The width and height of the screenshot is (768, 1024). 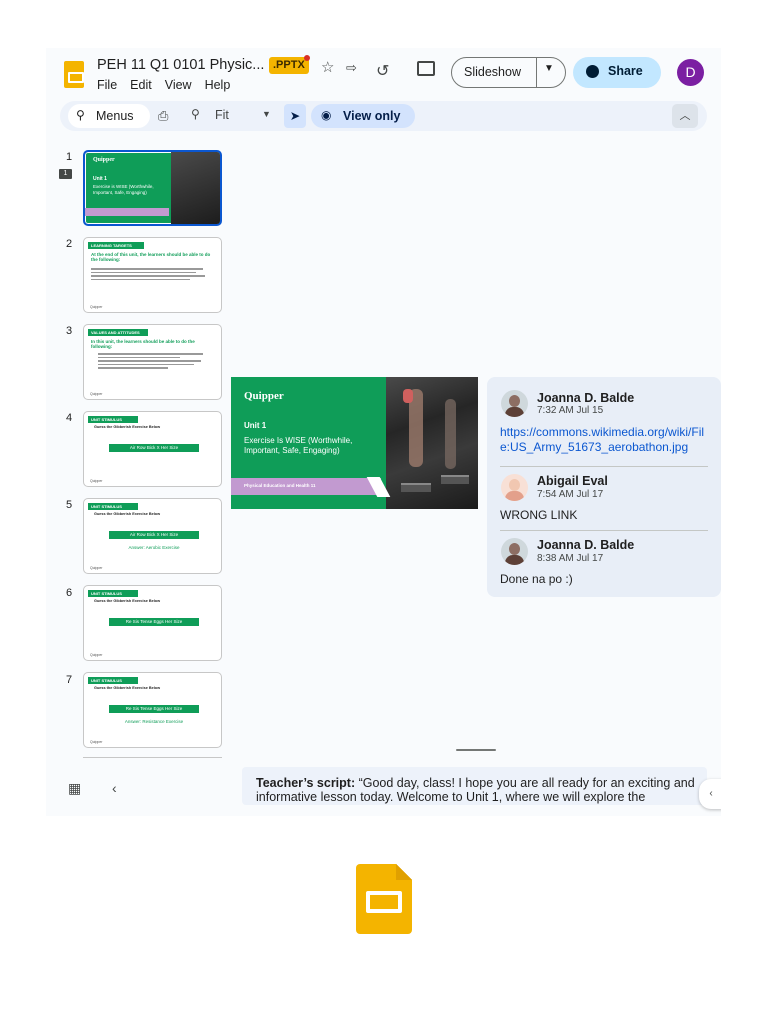 What do you see at coordinates (69, 418) in the screenshot?
I see `slide-number: 4` at bounding box center [69, 418].